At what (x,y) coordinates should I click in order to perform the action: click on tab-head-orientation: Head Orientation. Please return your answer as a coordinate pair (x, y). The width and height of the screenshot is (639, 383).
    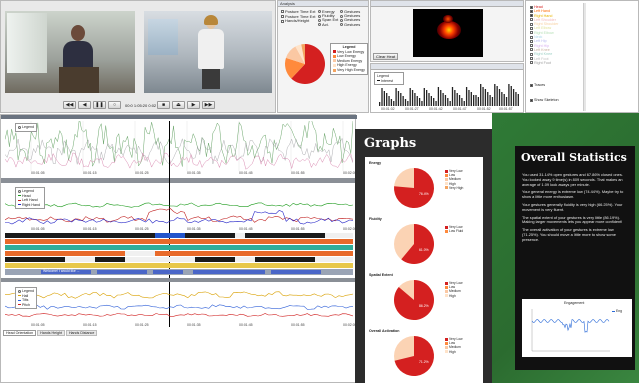
    Looking at the image, I should click on (20, 333).